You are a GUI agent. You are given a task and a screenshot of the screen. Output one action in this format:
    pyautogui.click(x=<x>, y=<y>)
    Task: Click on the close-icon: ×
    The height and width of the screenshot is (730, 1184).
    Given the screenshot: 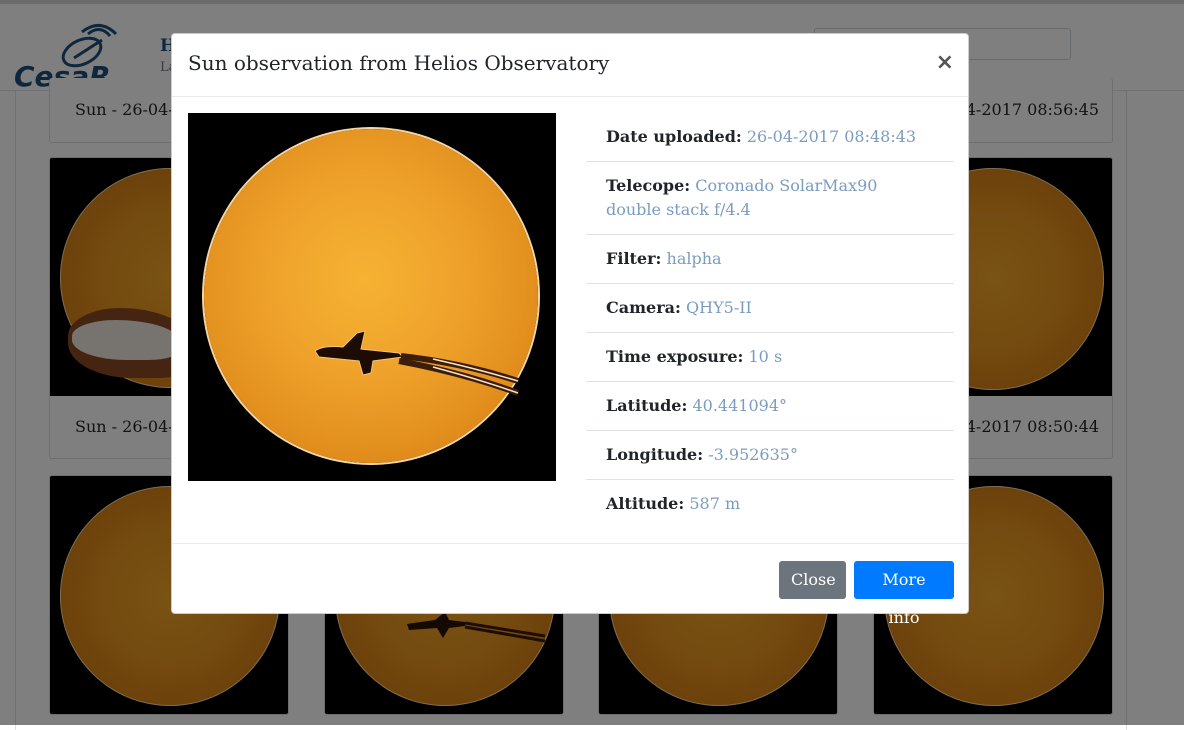 What is the action you would take?
    pyautogui.click(x=945, y=63)
    